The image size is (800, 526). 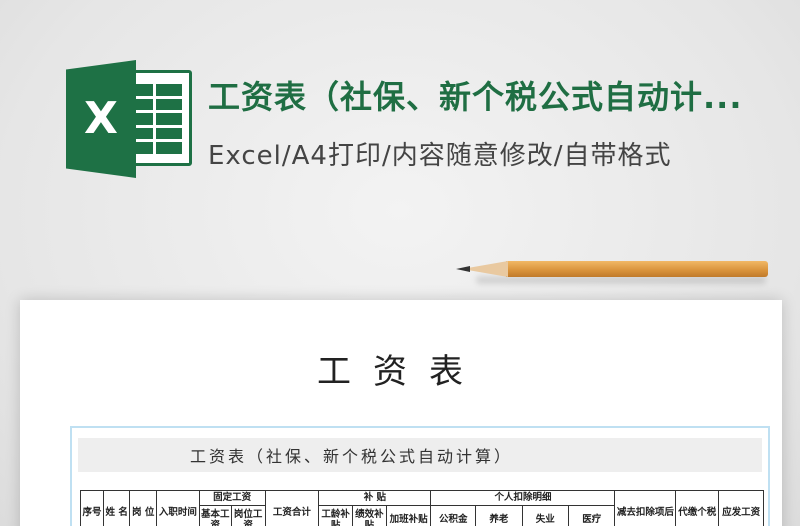 What do you see at coordinates (440, 156) in the screenshot?
I see `banner-subtitle: Excel/A4打印/内容随意修改/自带格式` at bounding box center [440, 156].